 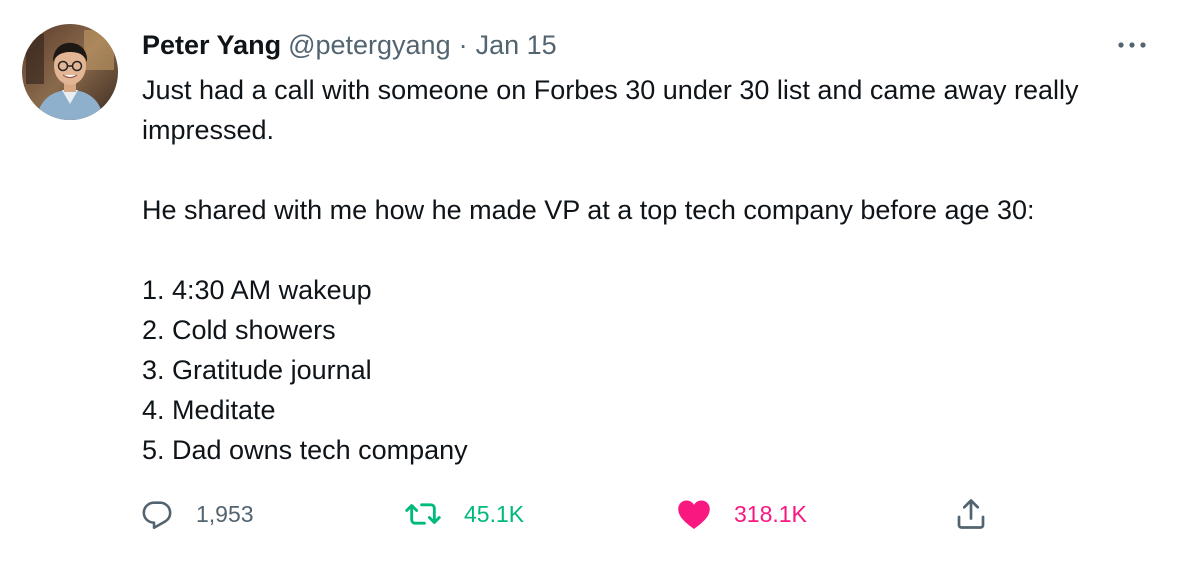 I want to click on tweet-header: Peter Yang @petergyang · Jan 15, so click(x=349, y=45).